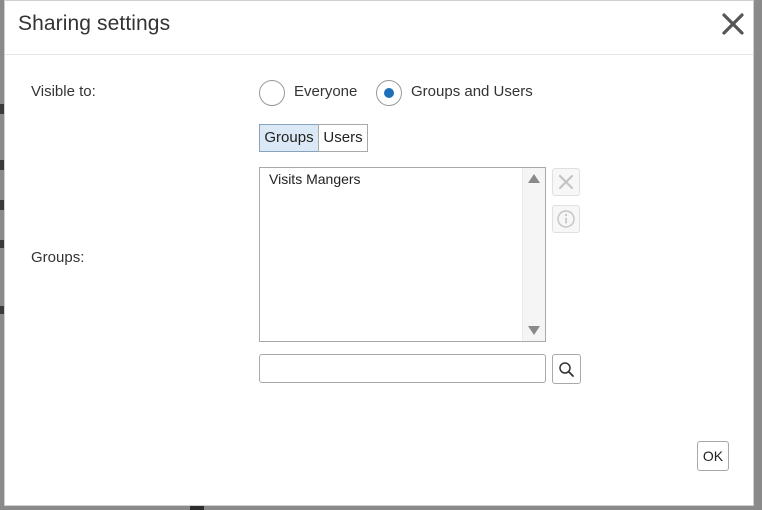  What do you see at coordinates (63, 91) in the screenshot?
I see `visible-to-label: Visible to:` at bounding box center [63, 91].